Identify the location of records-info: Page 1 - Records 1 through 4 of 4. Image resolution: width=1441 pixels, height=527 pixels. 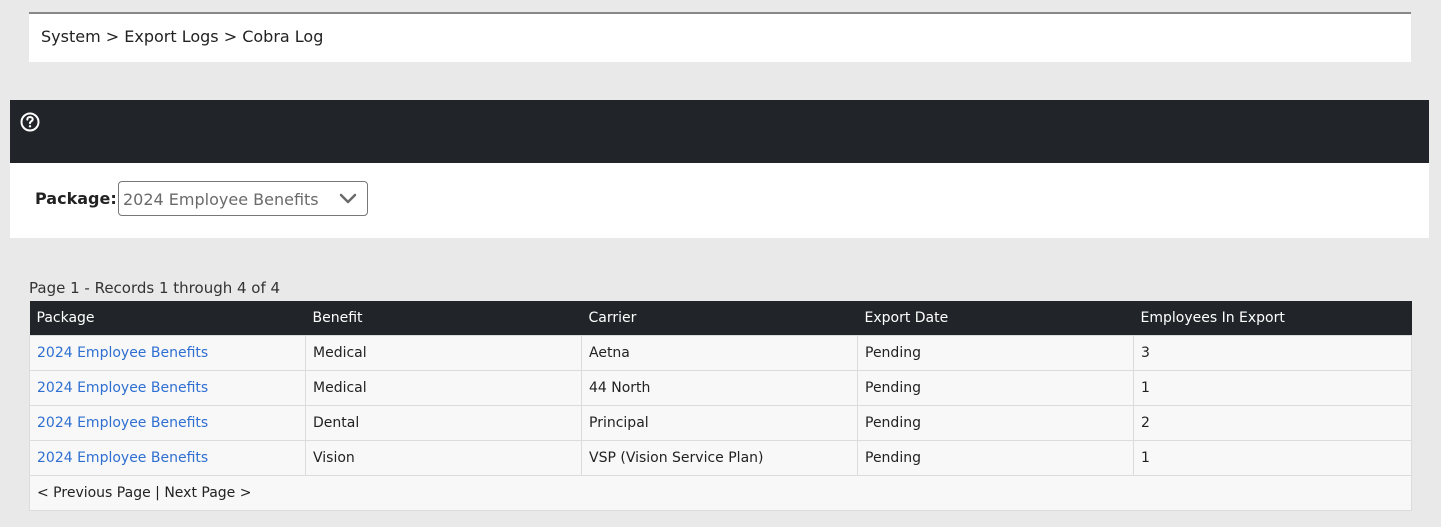
(155, 288).